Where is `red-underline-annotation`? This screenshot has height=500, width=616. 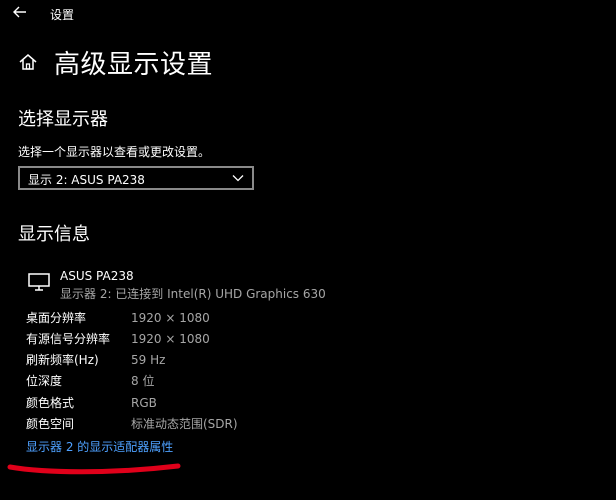
red-underline-annotation is located at coordinates (94, 469).